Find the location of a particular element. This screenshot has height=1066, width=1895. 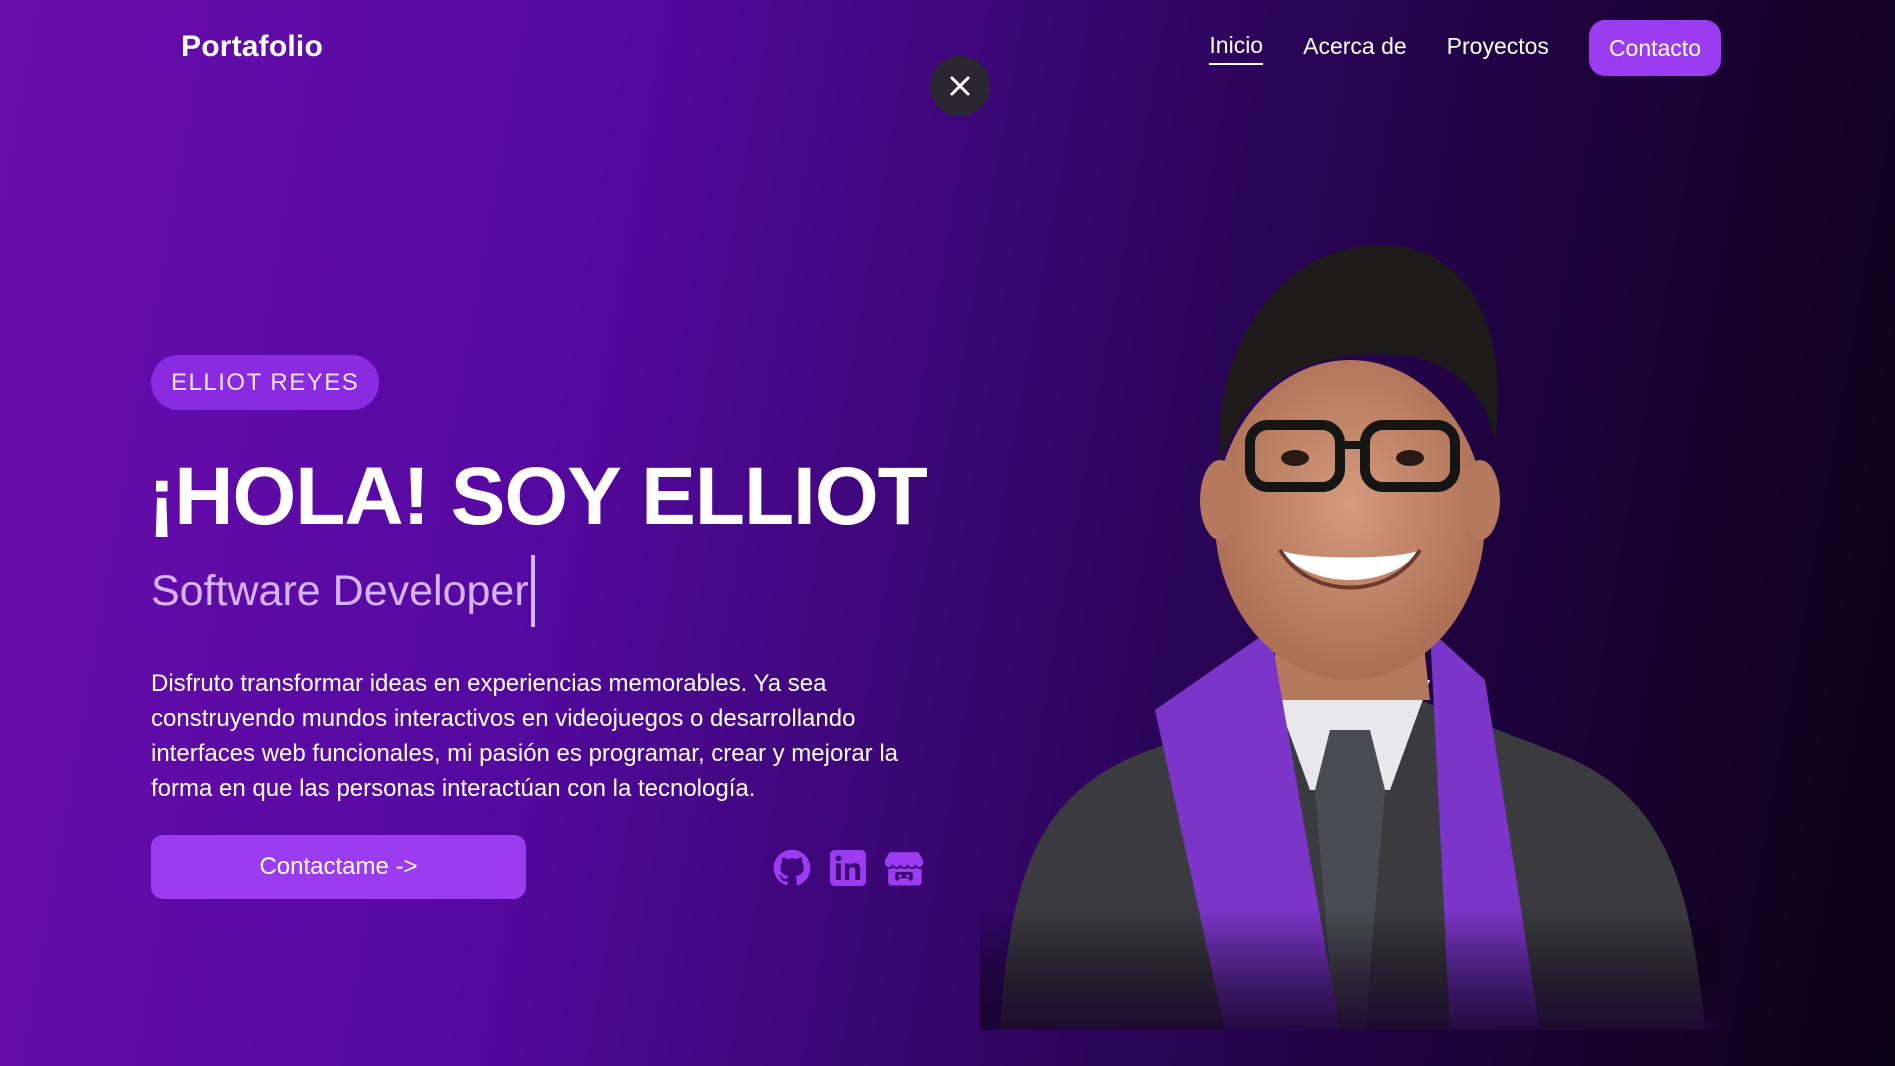

contact-button: Contacto is located at coordinates (1654, 48).